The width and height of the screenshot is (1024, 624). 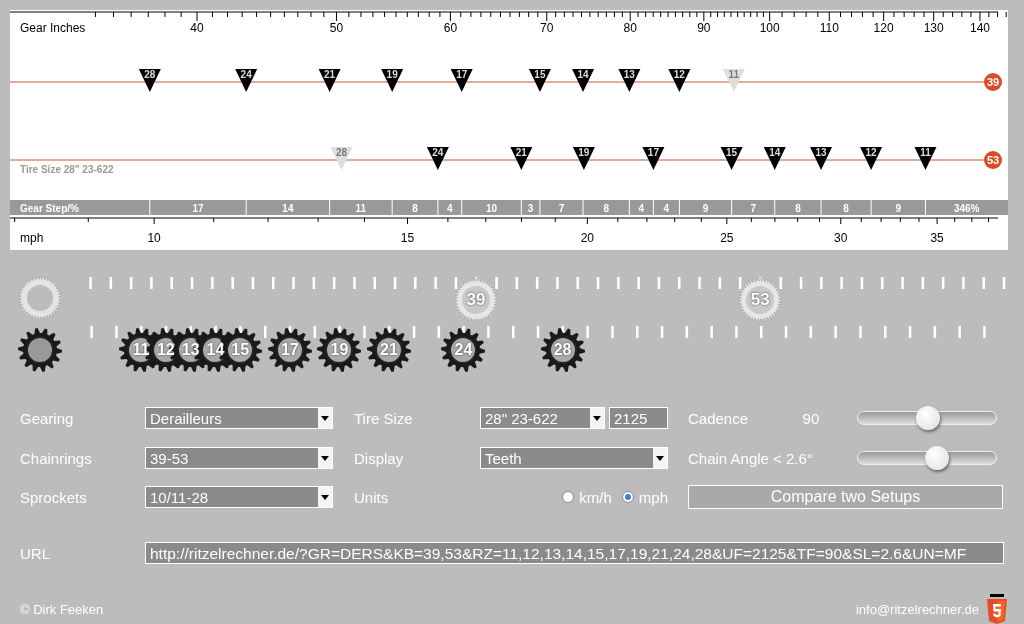 What do you see at coordinates (845, 497) in the screenshot?
I see `compare-button: Compare two Setups` at bounding box center [845, 497].